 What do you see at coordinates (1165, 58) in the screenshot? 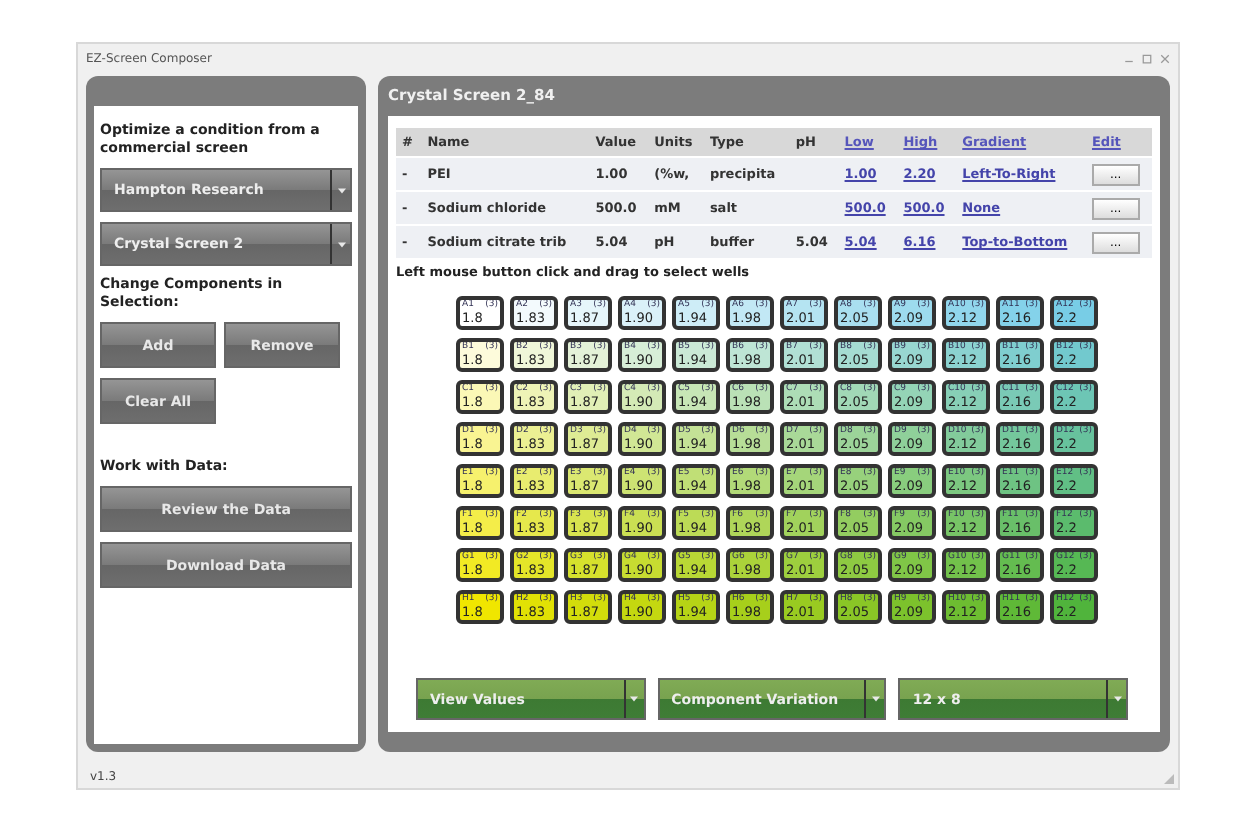
I see `close-icon` at bounding box center [1165, 58].